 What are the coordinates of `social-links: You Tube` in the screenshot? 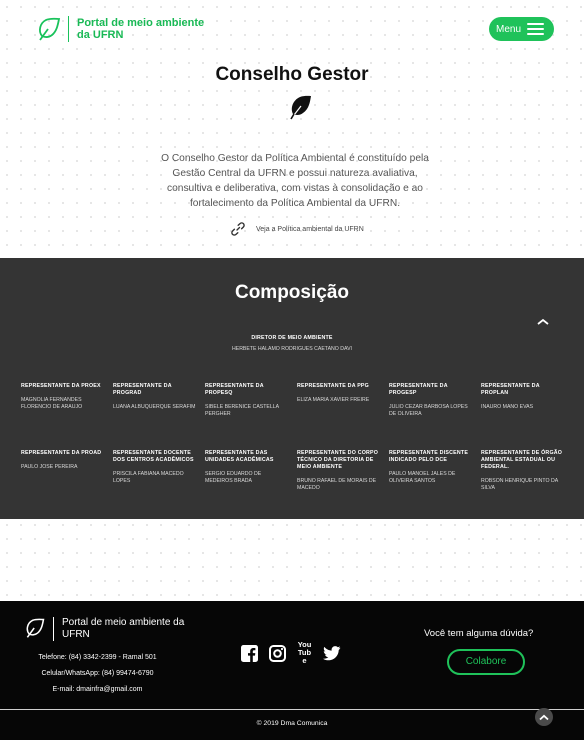 It's located at (296, 653).